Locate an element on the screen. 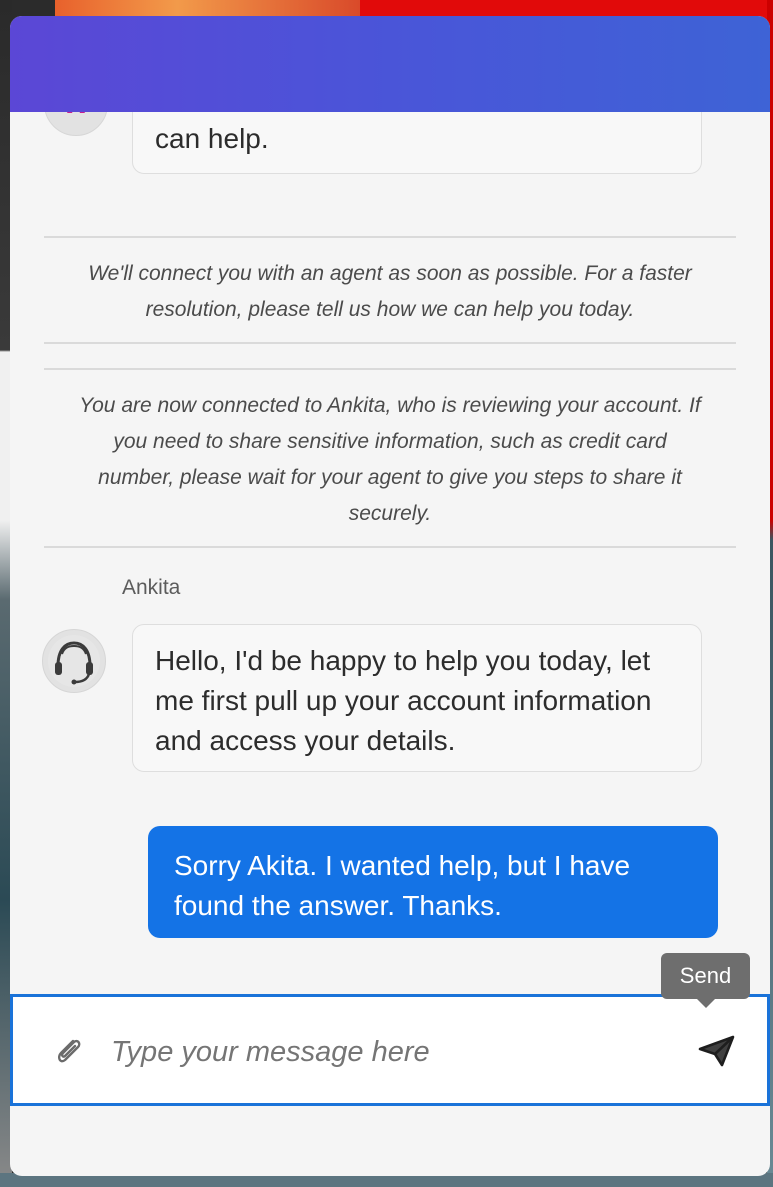 This screenshot has width=773, height=1187. paper-plane-icon is located at coordinates (716, 1051).